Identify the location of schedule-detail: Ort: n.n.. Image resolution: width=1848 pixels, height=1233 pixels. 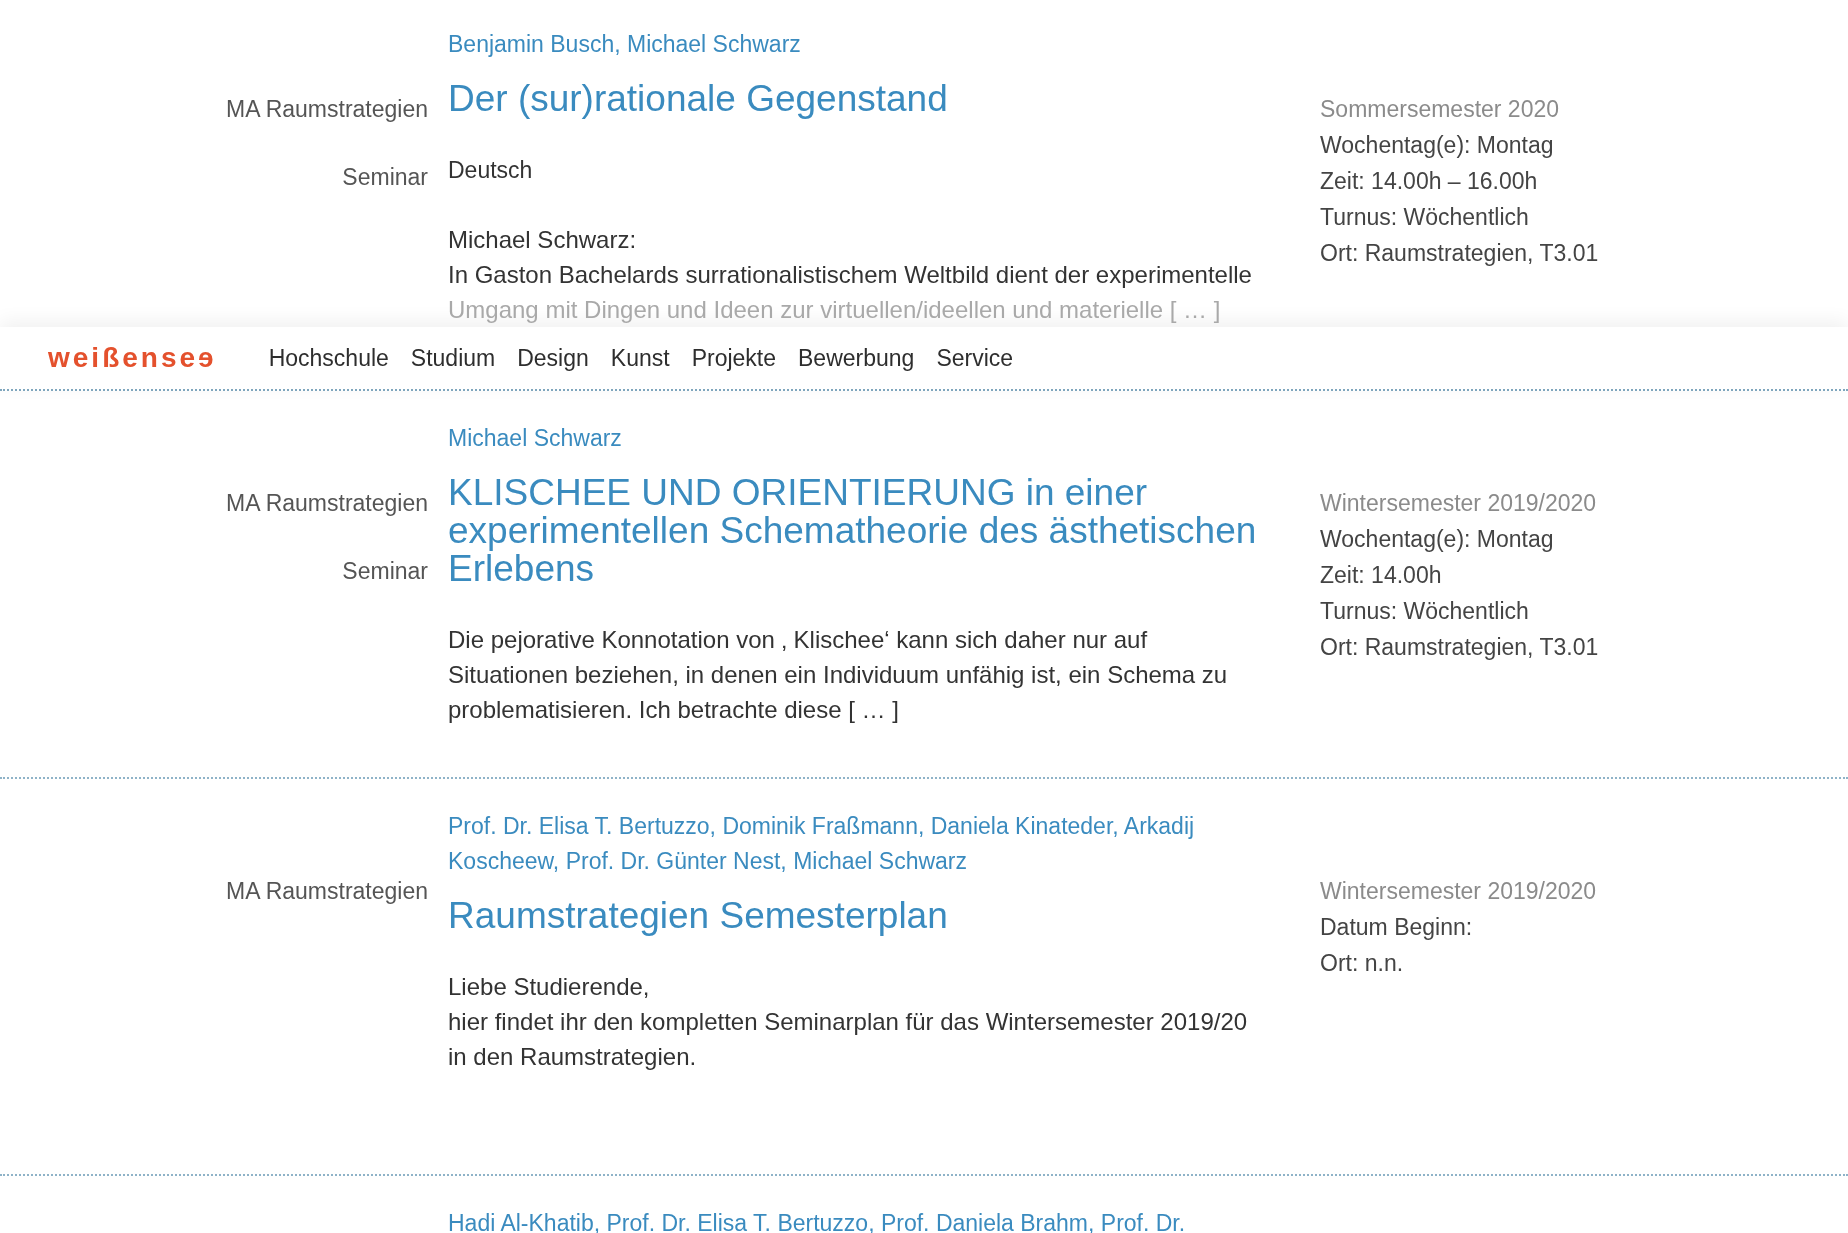
(1362, 963).